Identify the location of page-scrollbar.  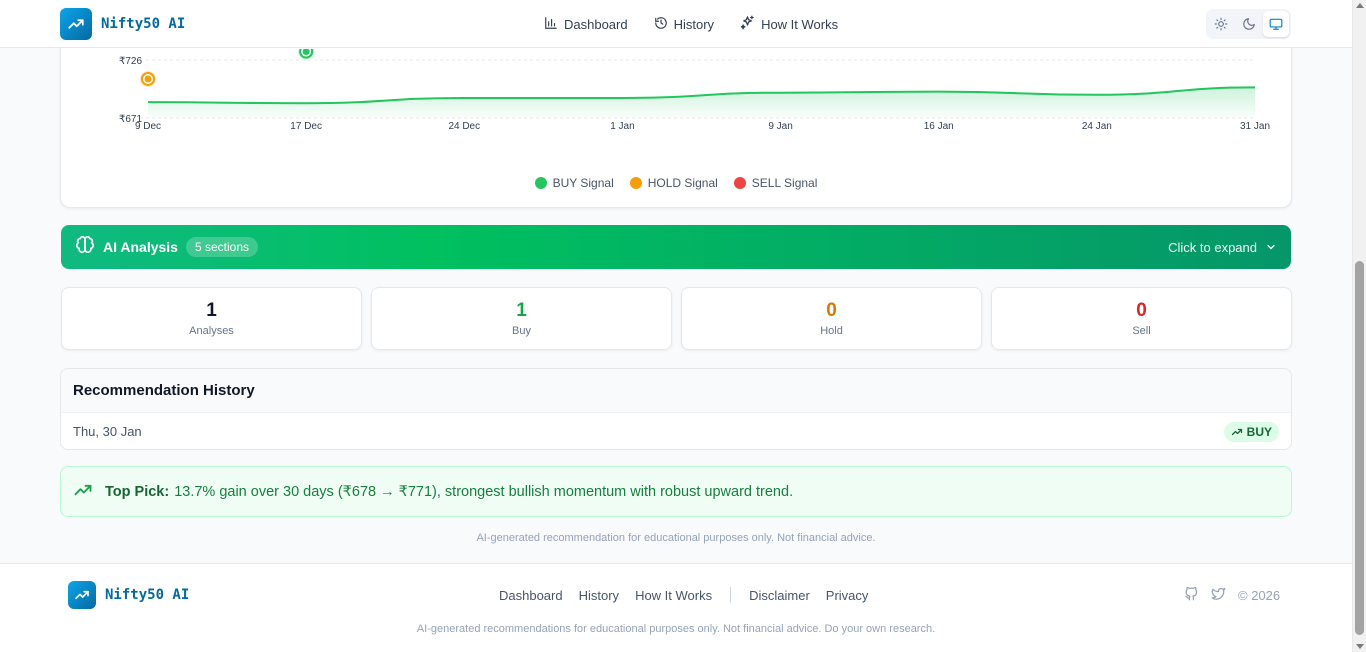
(1359, 326).